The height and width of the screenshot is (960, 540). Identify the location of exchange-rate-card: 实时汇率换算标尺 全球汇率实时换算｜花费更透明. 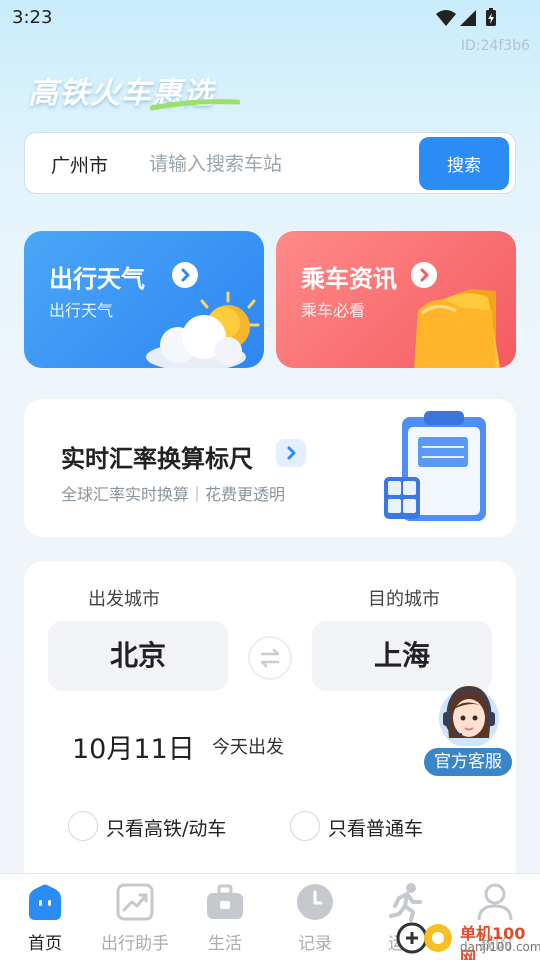
(270, 468).